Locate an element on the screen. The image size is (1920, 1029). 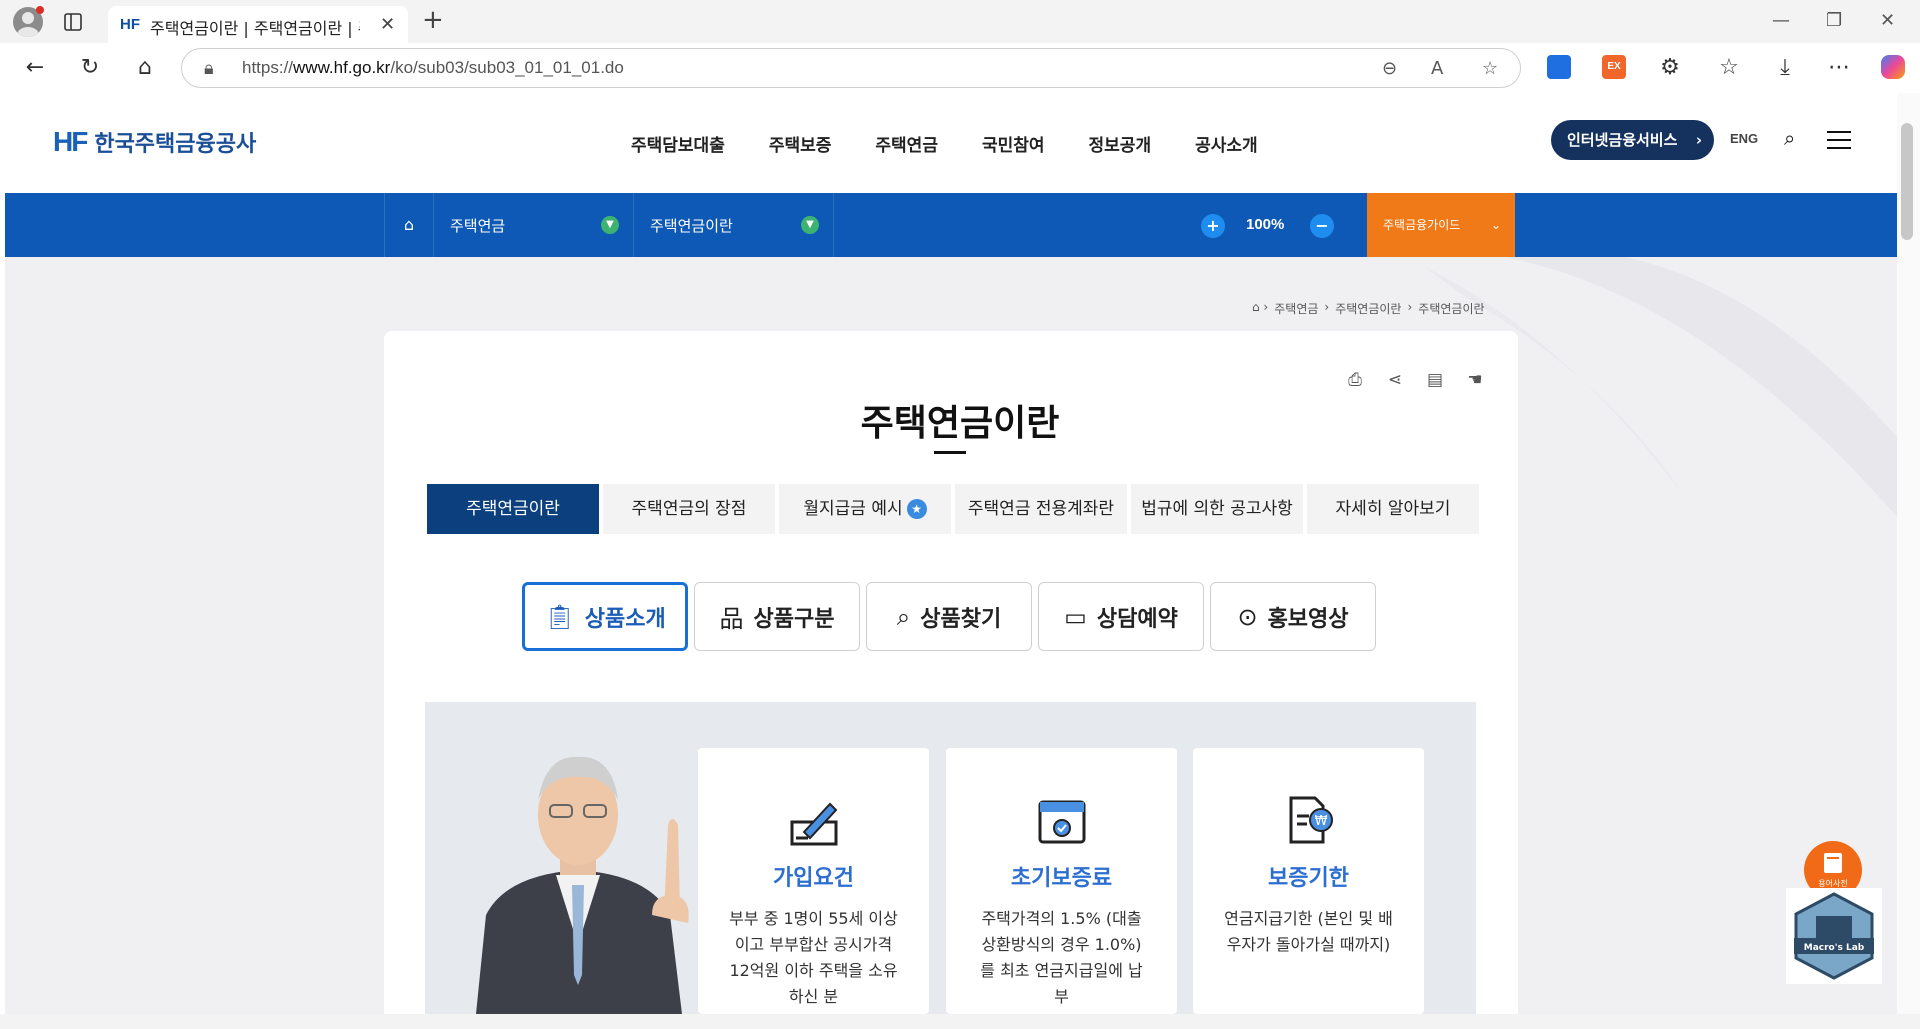
share-icon: ⋖ is located at coordinates (1395, 380).